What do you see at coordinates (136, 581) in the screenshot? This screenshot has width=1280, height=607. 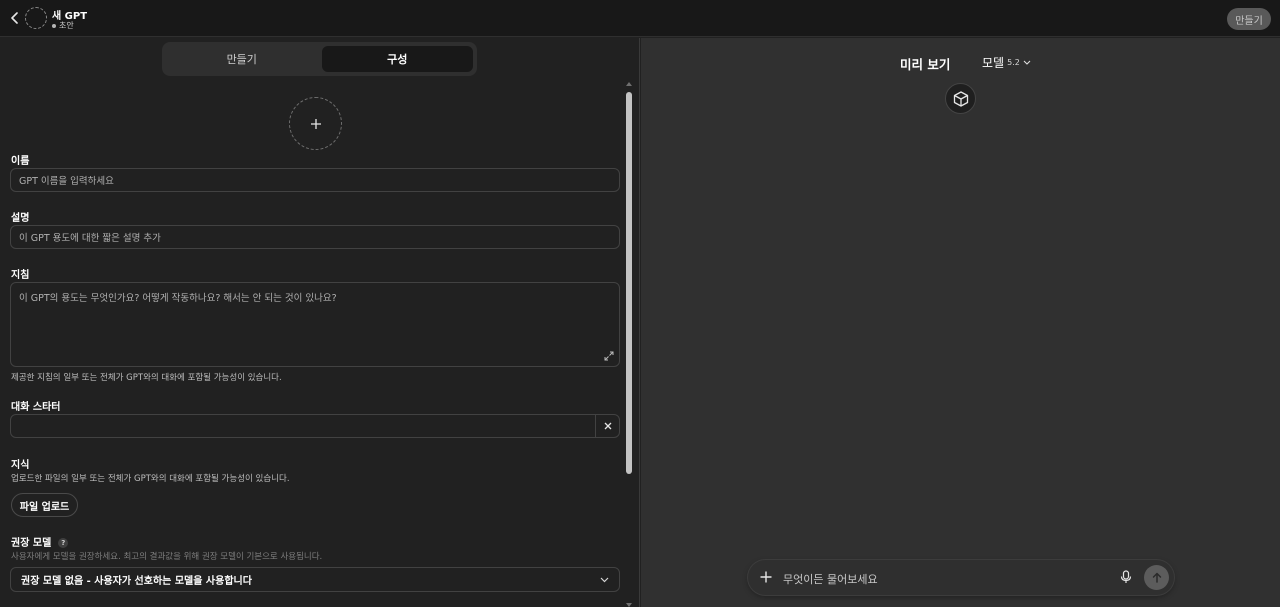 I see `recommended-model-value: 권장 모델 없음 - 사용자가 선호하는 모델을 사용합니다` at bounding box center [136, 581].